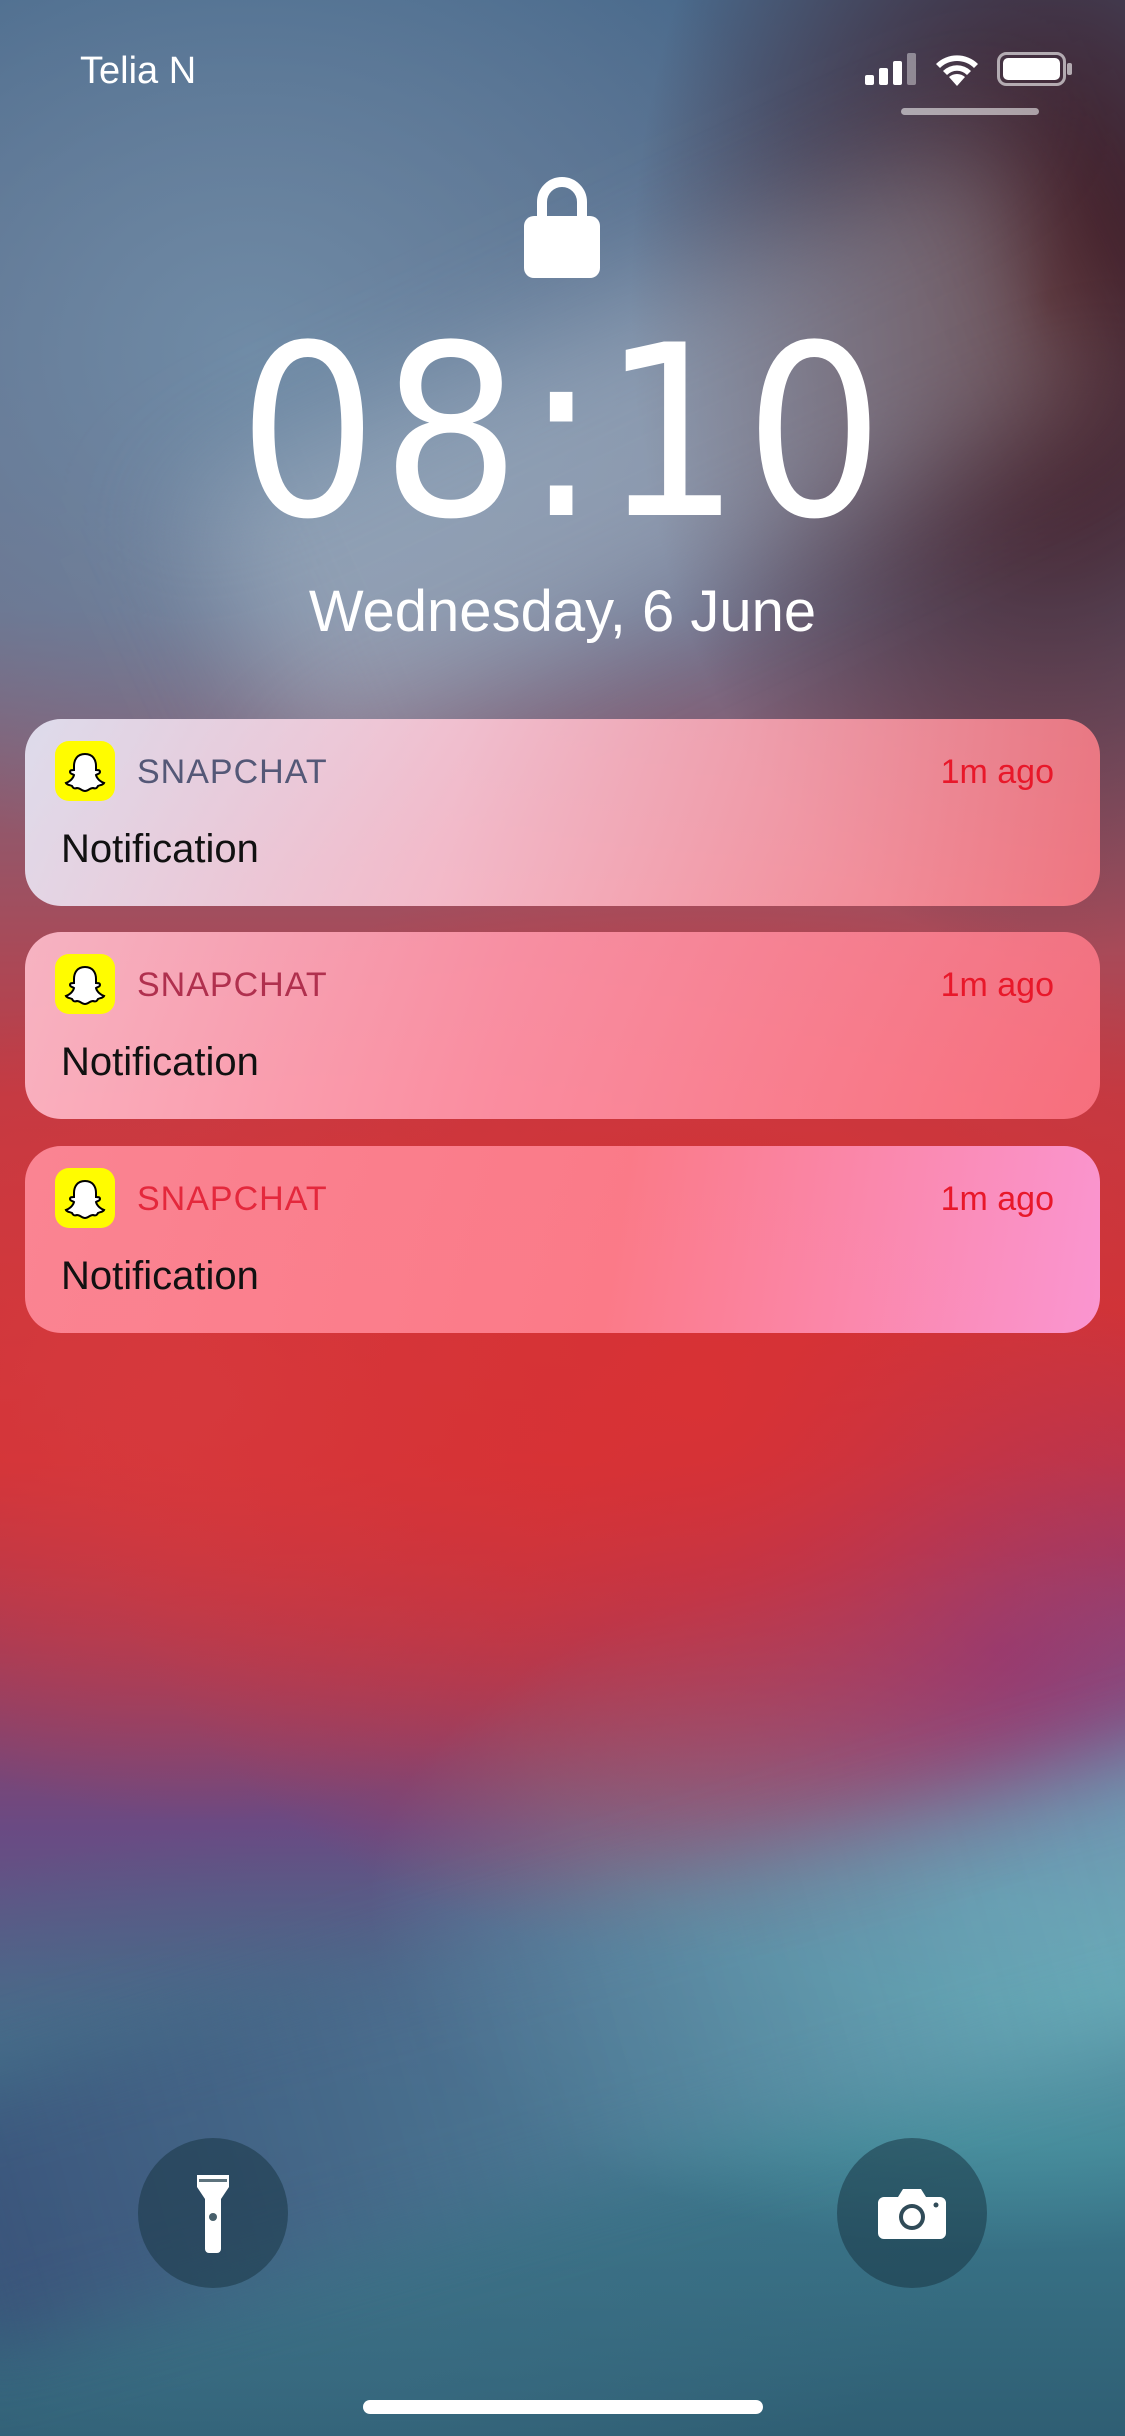 The width and height of the screenshot is (1125, 2436). Describe the element at coordinates (562, 433) in the screenshot. I see `lock-screen-clock: 08:10` at that location.